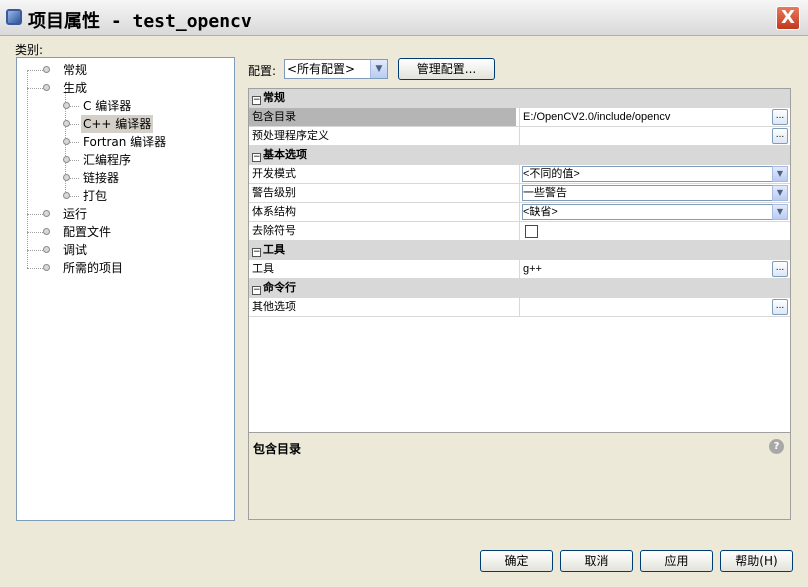 This screenshot has width=808, height=587. What do you see at coordinates (404, 18) in the screenshot?
I see `title-bar: 项目属性 - test_opencv X` at bounding box center [404, 18].